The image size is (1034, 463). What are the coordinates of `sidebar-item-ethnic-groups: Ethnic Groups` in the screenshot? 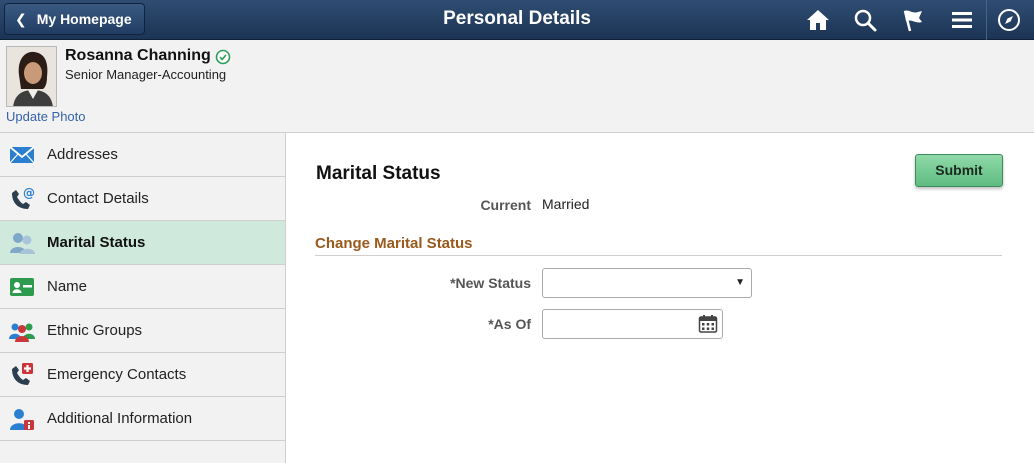 It's located at (142, 331).